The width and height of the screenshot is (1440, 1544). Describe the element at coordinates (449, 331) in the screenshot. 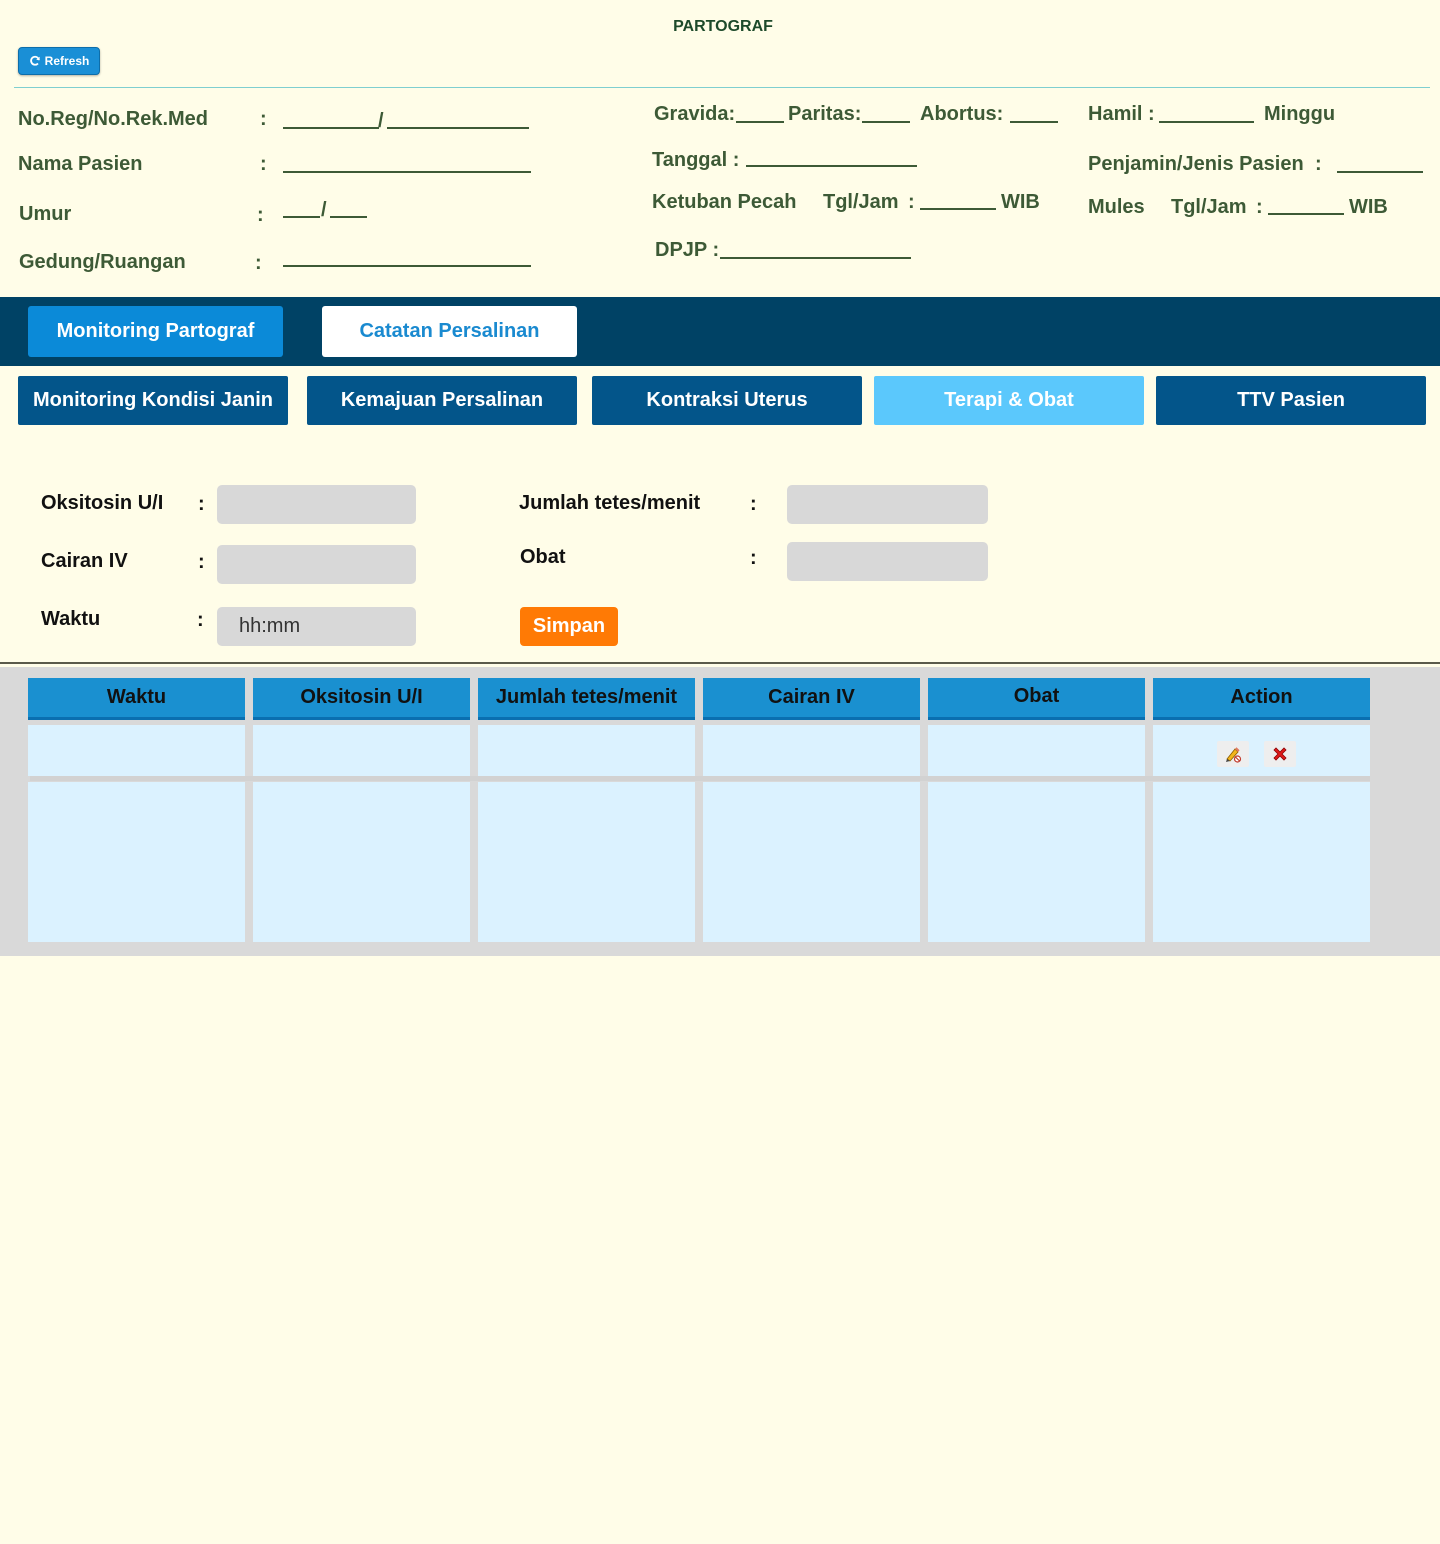

I see `tab-catatan-persalinan: Catatan Persalinan` at that location.